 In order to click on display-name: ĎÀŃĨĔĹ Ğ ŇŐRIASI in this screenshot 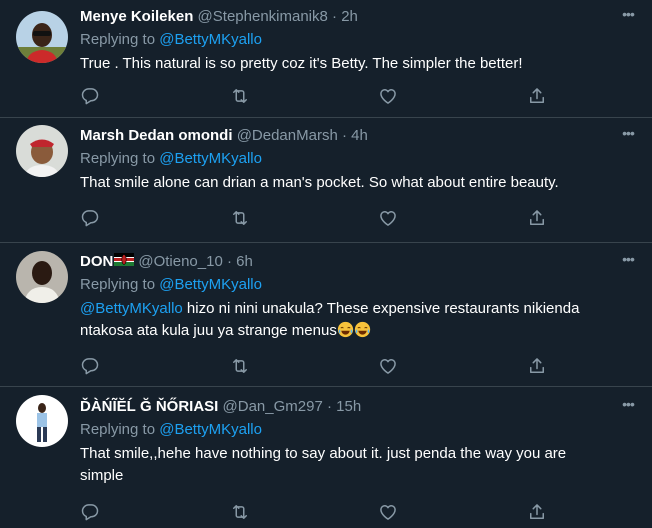, I will do `click(149, 406)`.